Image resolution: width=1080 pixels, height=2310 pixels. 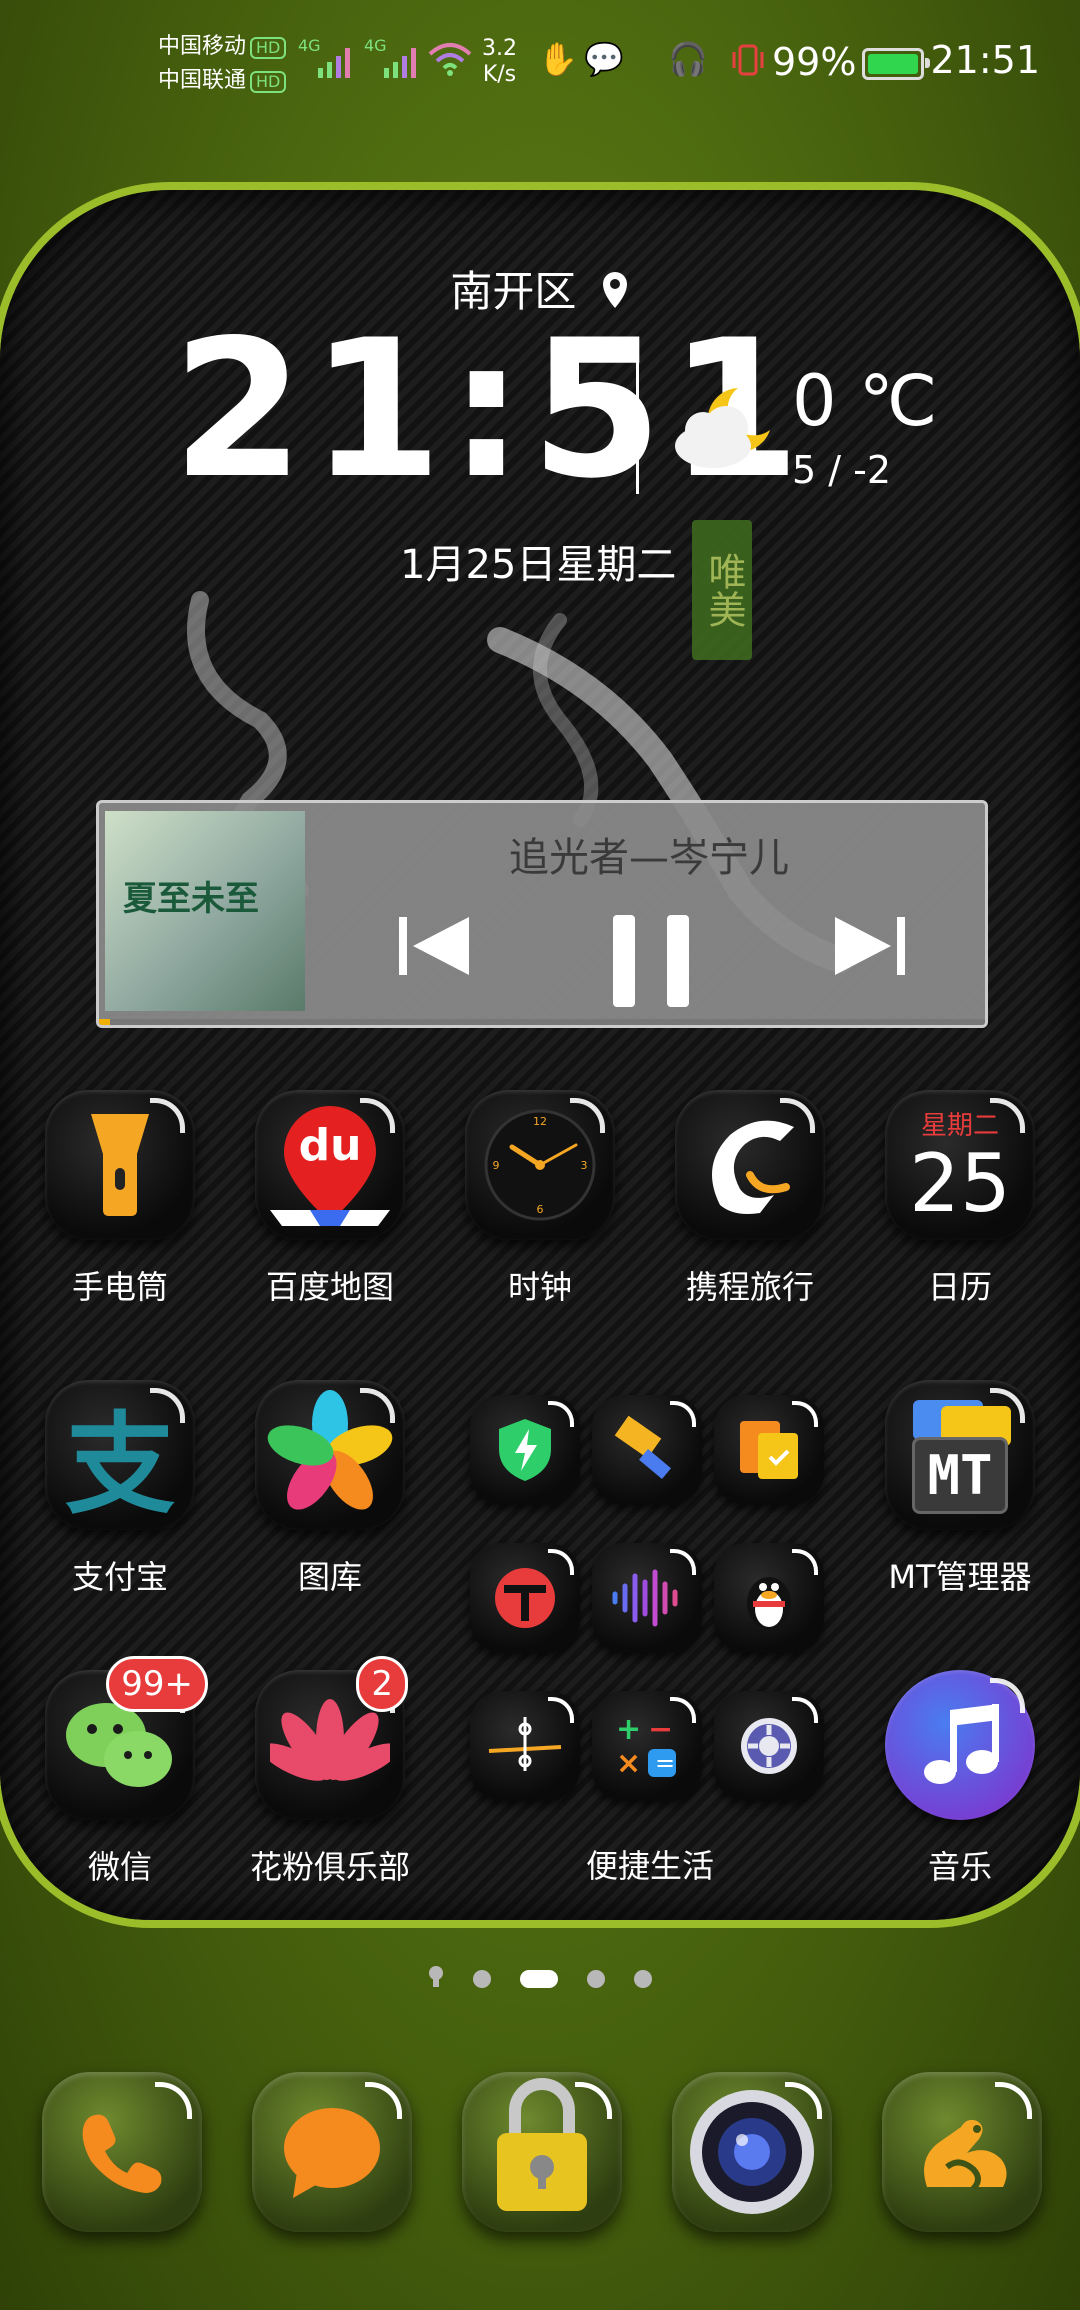 What do you see at coordinates (330, 1772) in the screenshot?
I see `app-huafen: 2 花粉俱乐部` at bounding box center [330, 1772].